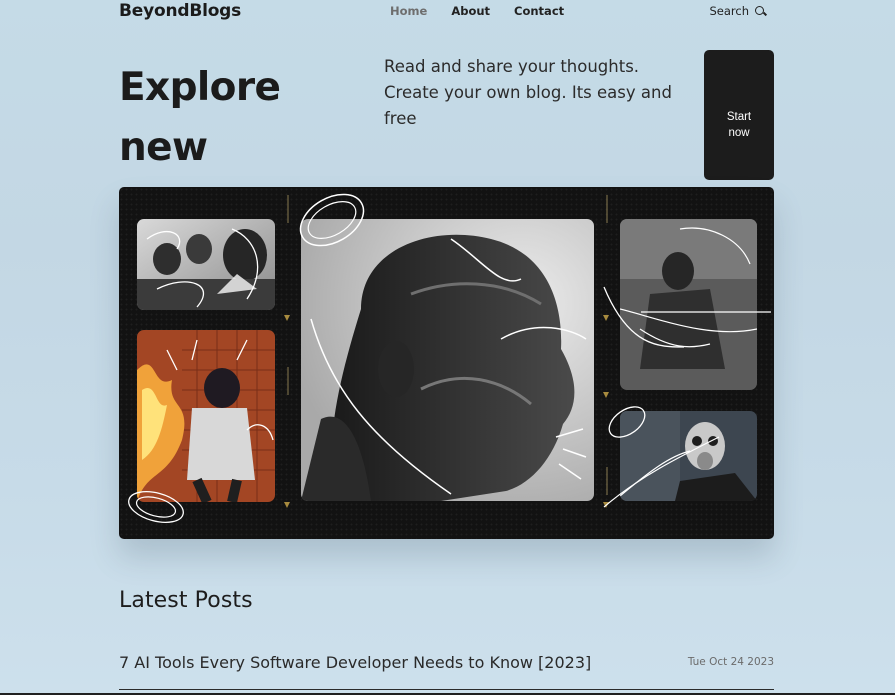 This screenshot has height=695, width=895. Describe the element at coordinates (539, 11) in the screenshot. I see `nav-link-contact: Contact` at that location.